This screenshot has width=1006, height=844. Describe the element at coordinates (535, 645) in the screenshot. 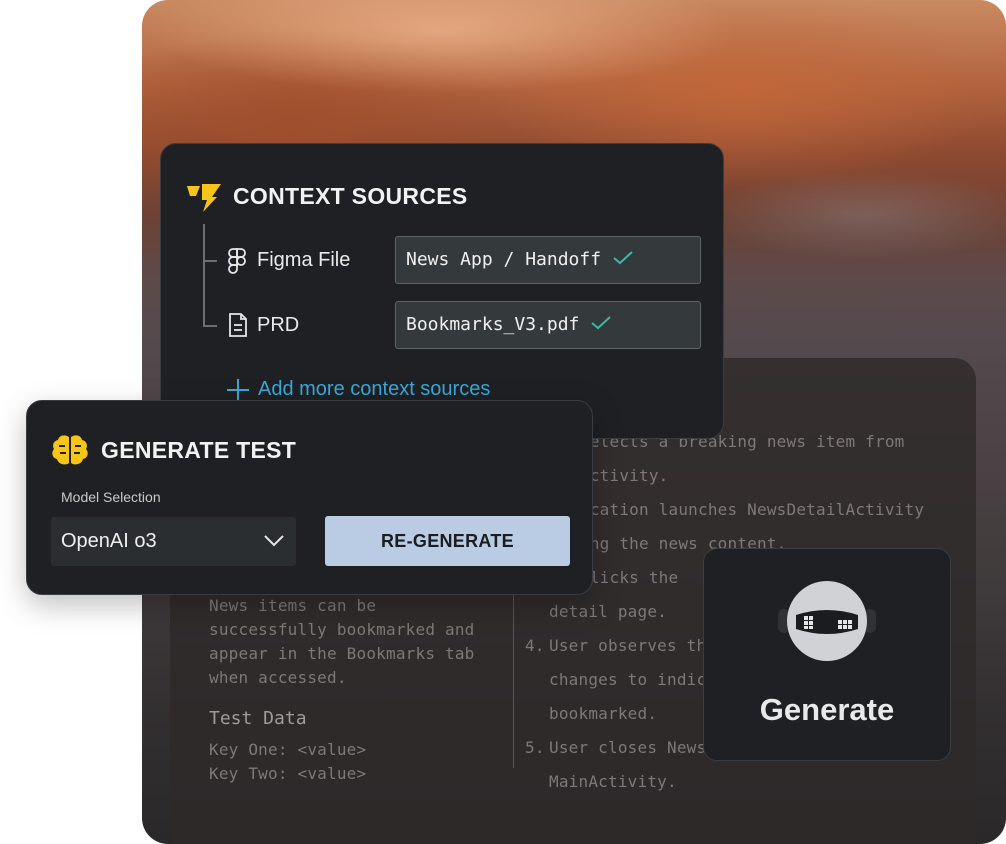

I see `step-number: 4.` at that location.